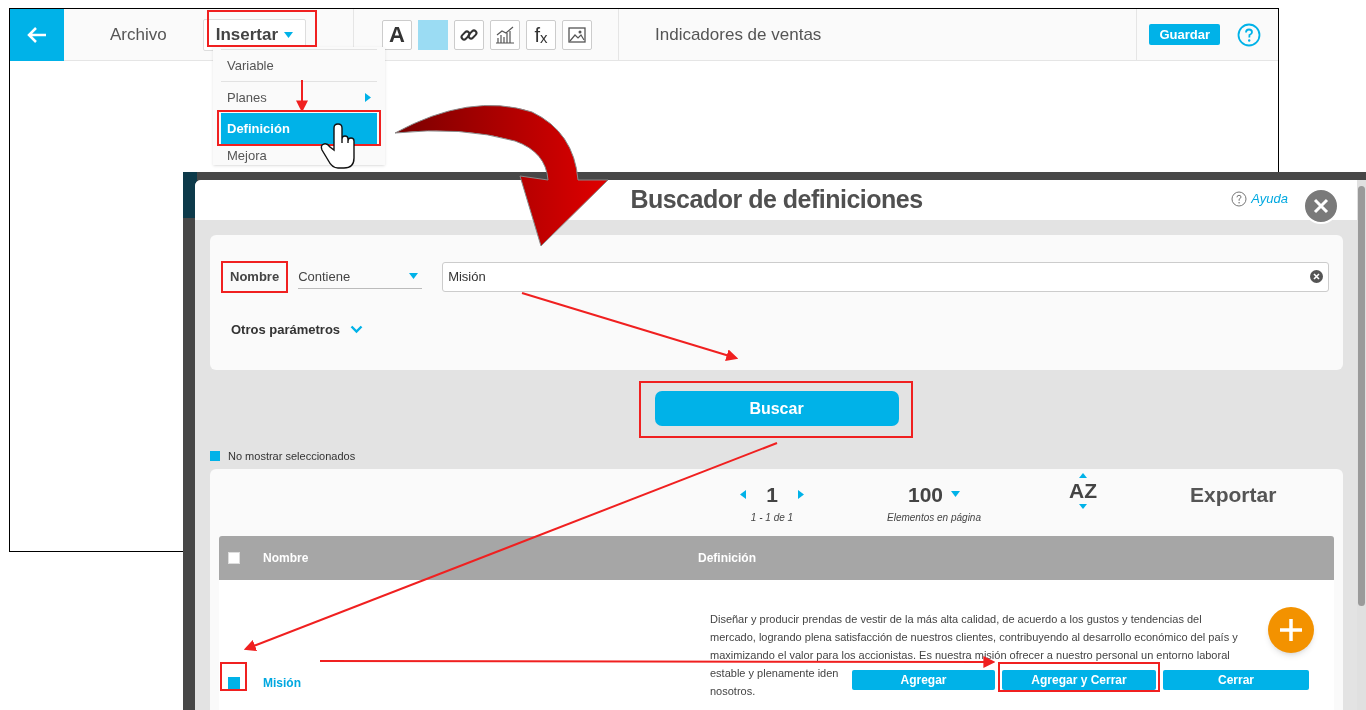 This screenshot has height=710, width=1366. Describe the element at coordinates (776, 200) in the screenshot. I see `modal-title: Buscador de definiciones` at that location.